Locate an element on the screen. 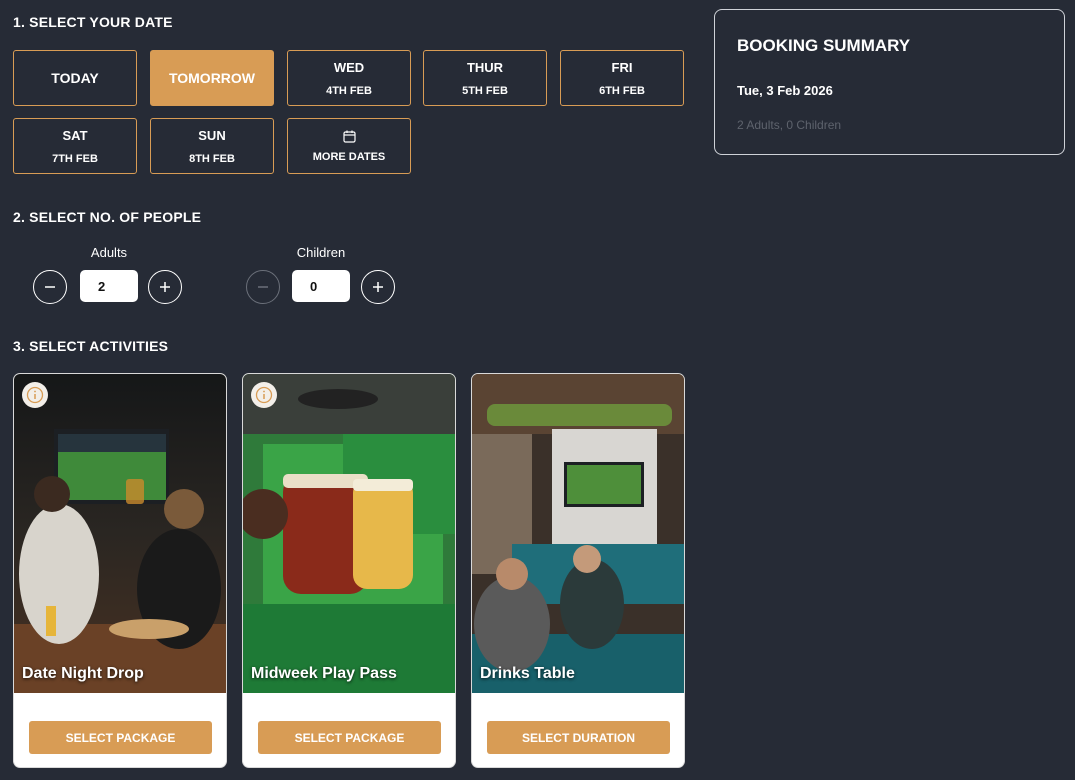  date-day: WED is located at coordinates (349, 67).